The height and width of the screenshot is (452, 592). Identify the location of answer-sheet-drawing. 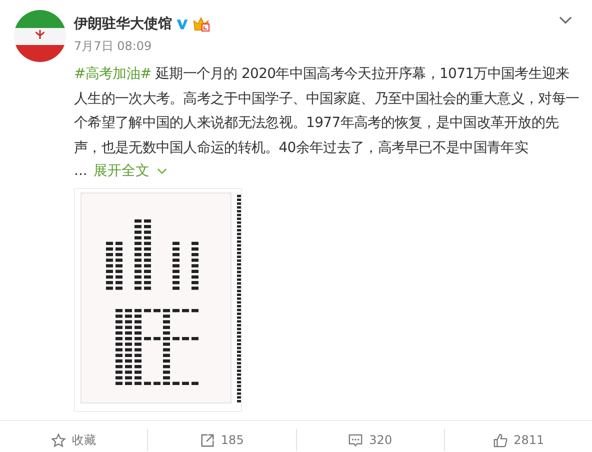
(158, 300).